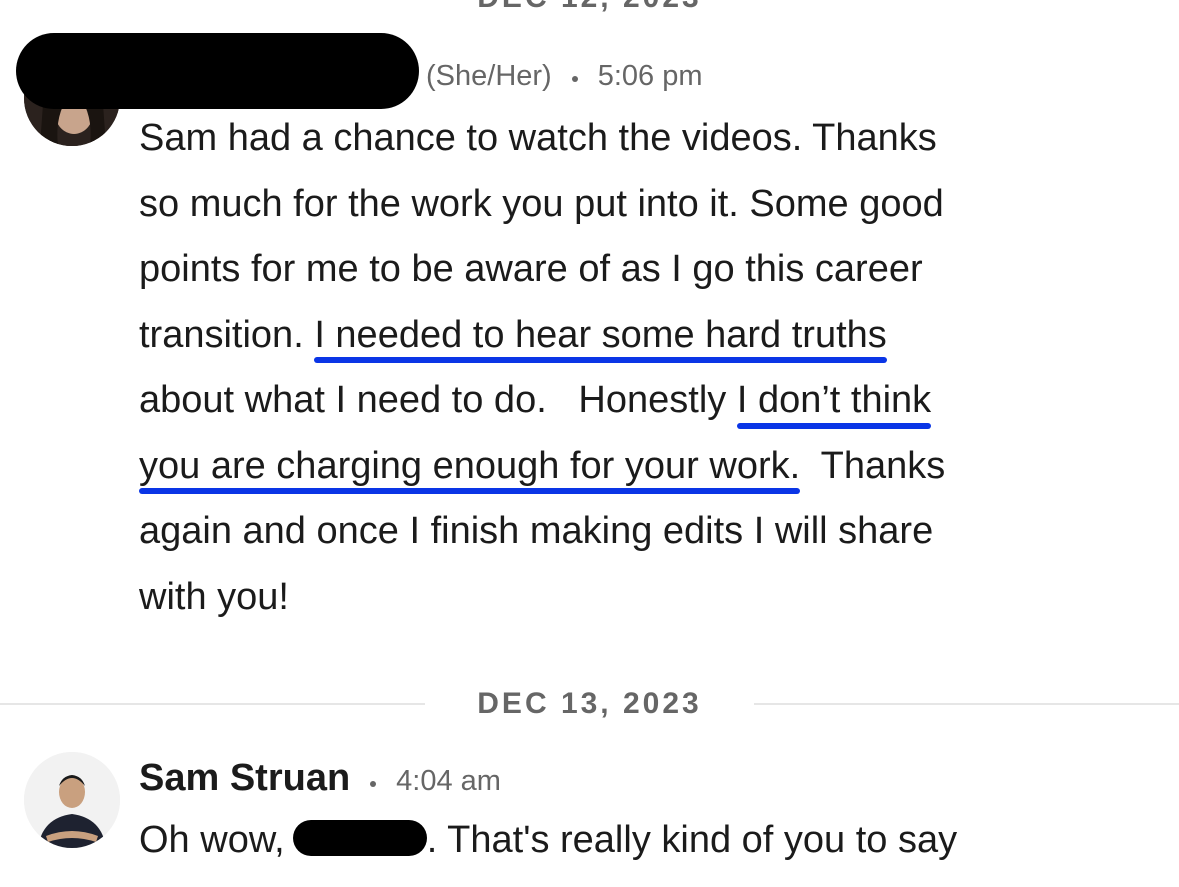 This screenshot has width=1179, height=887. What do you see at coordinates (564, 76) in the screenshot?
I see `message-meta: (She/Her) 5:06 pm` at bounding box center [564, 76].